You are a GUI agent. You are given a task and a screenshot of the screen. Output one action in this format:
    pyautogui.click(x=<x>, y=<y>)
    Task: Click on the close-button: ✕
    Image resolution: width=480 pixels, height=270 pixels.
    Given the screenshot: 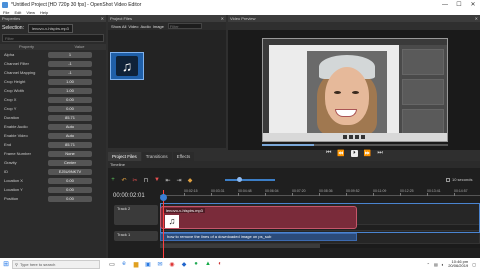 What is the action you would take?
    pyautogui.click(x=473, y=4)
    